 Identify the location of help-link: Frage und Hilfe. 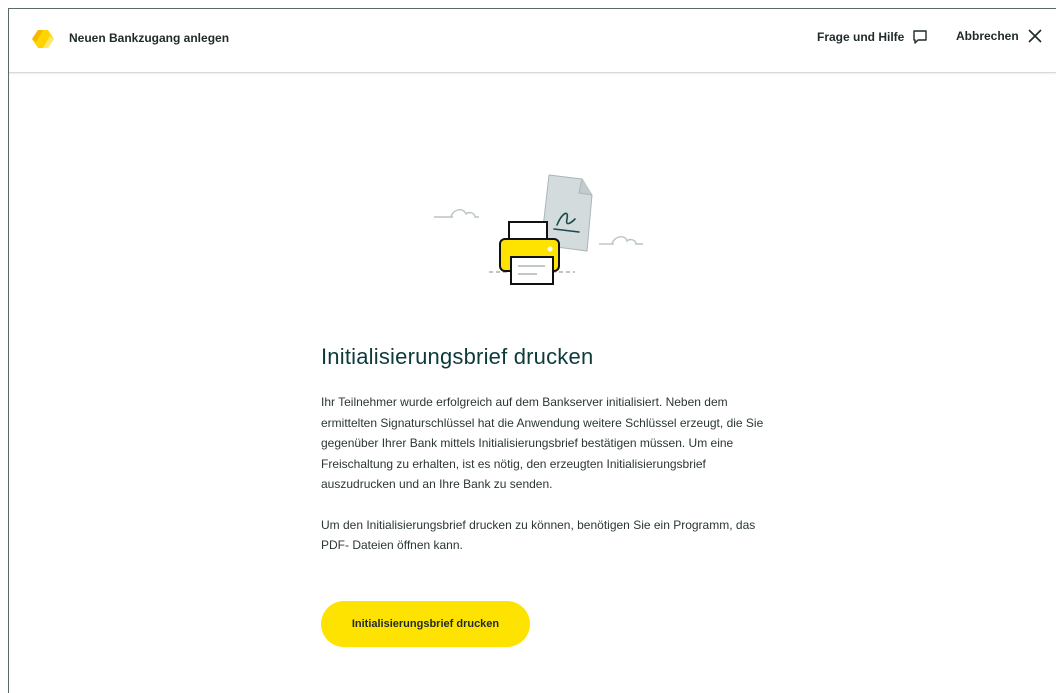
(872, 37).